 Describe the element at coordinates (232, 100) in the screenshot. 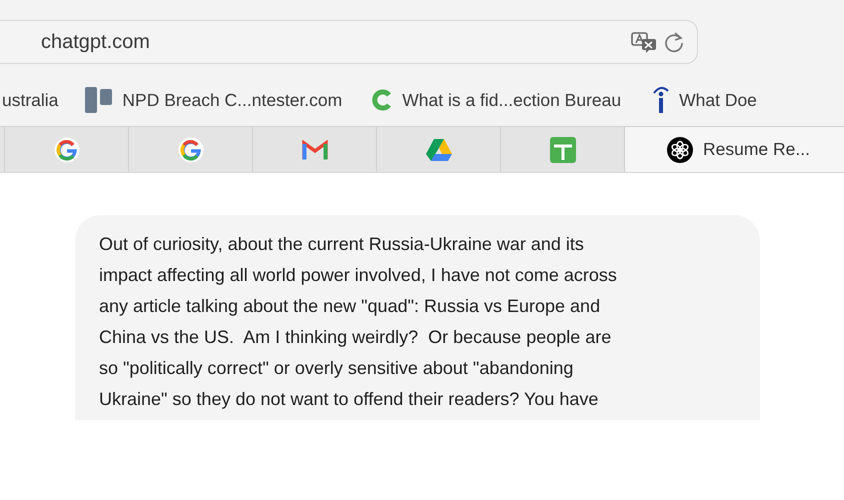

I see `bookmark-link: NPD Breach C...ntester.com` at that location.